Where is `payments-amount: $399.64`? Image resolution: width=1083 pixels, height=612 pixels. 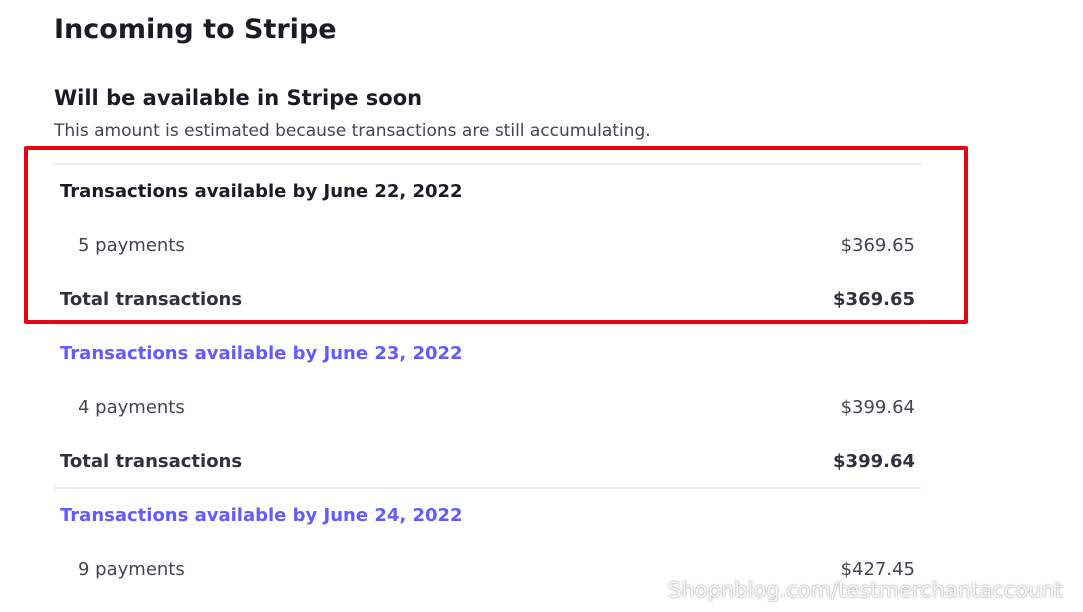 payments-amount: $399.64 is located at coordinates (877, 407).